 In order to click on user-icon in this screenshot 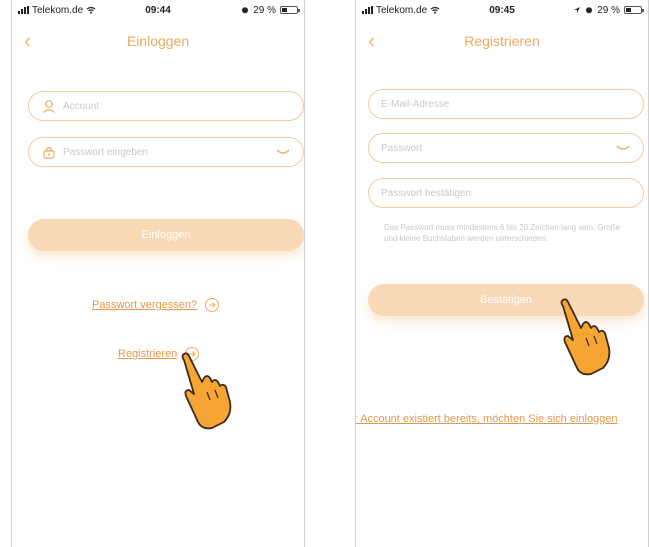, I will do `click(49, 106)`.